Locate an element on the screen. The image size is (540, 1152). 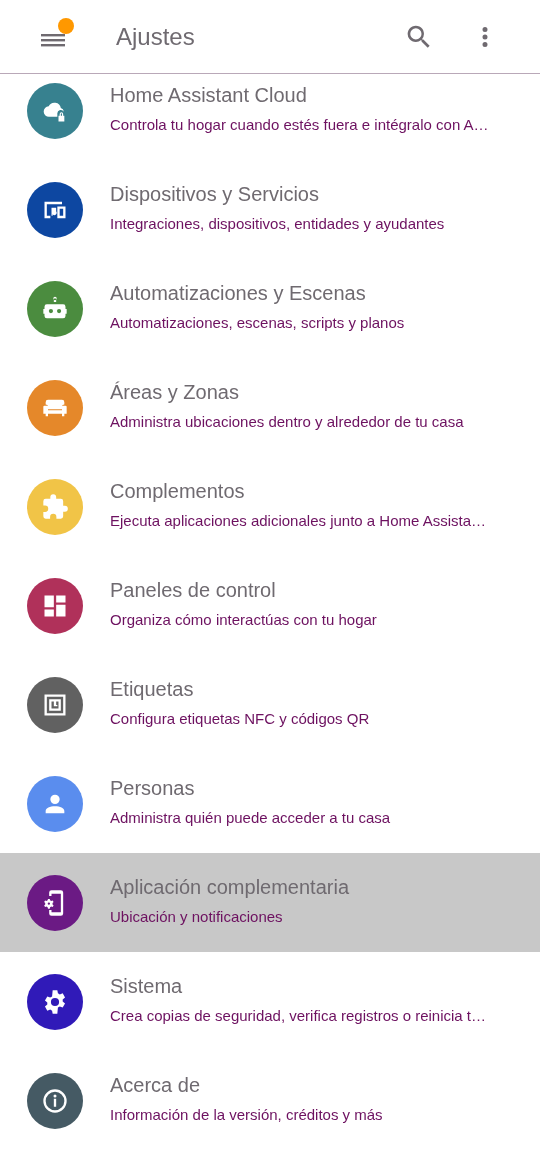
settings-item: Automatizaciones y Escenas Automatizaciones, escenas, scripts y planos is located at coordinates (270, 308).